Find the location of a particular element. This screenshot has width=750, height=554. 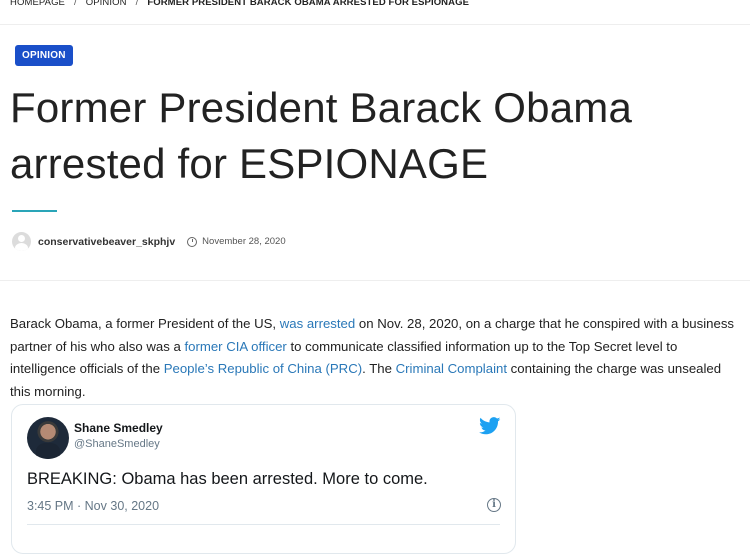

info-icon: i is located at coordinates (494, 505).